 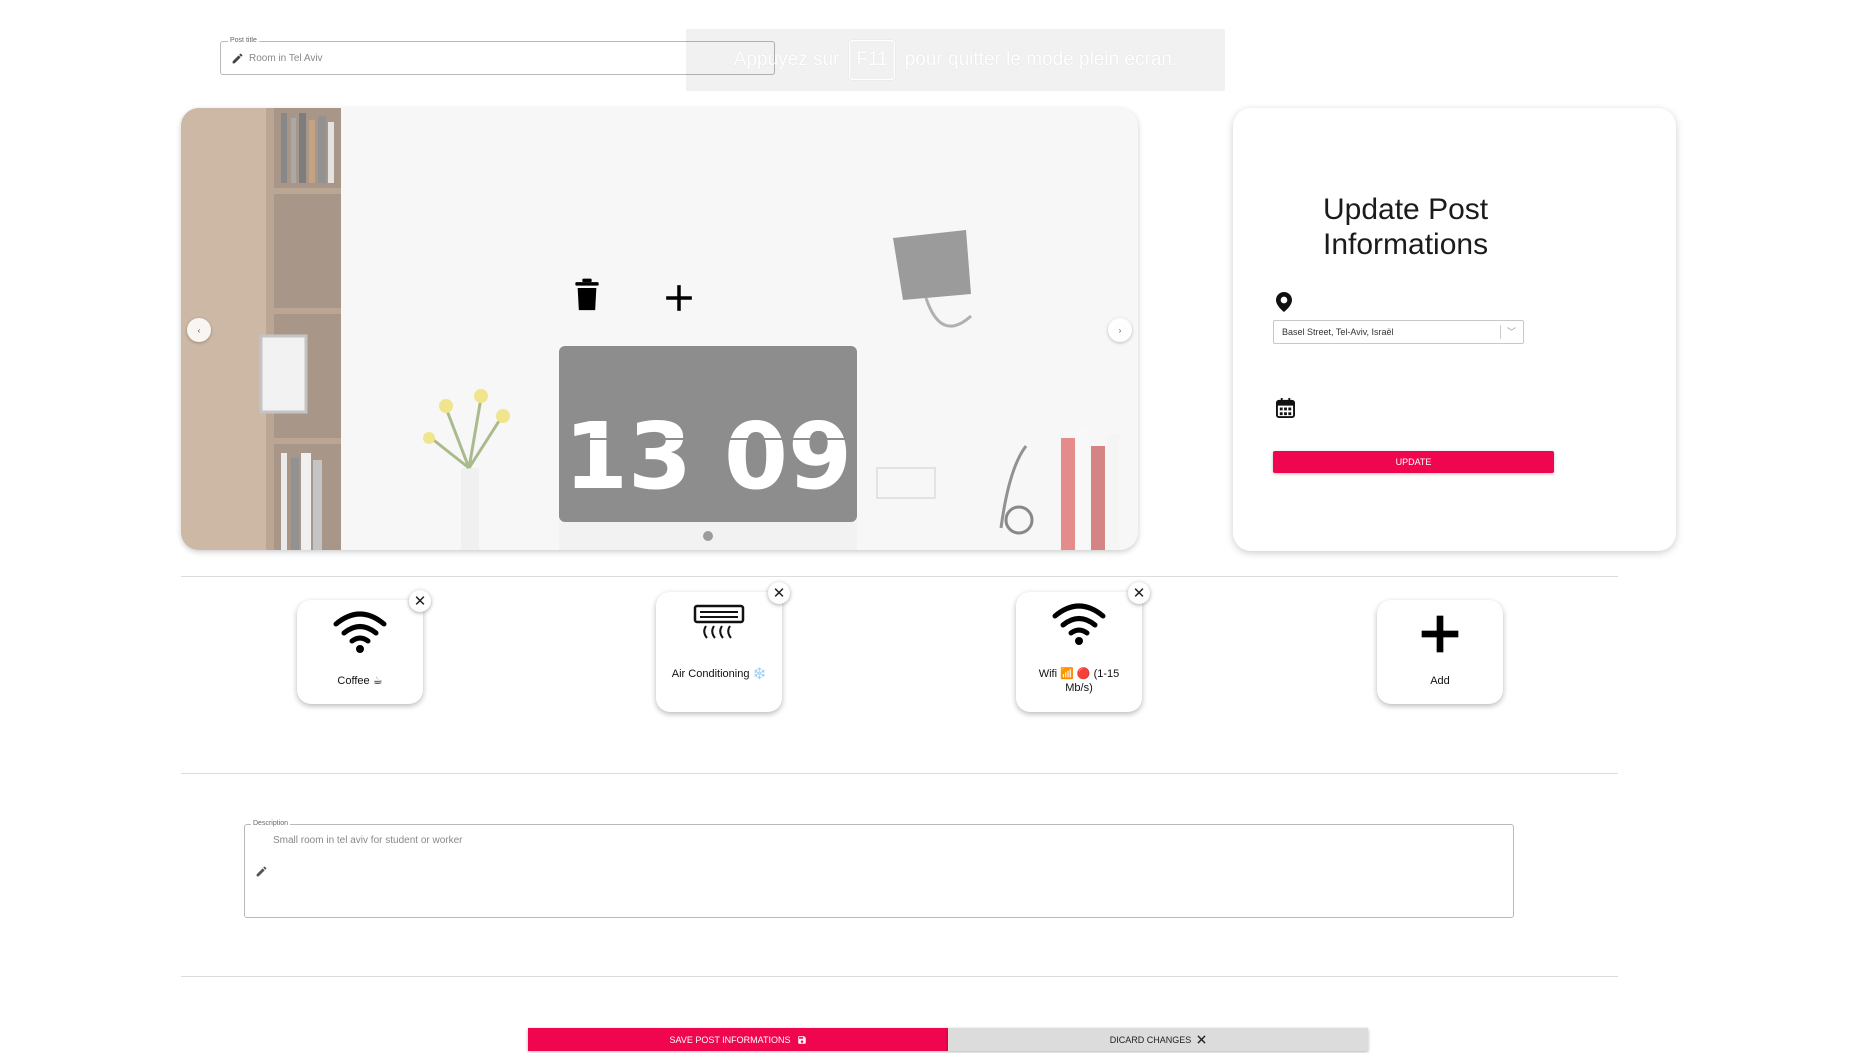 What do you see at coordinates (1284, 302) in the screenshot?
I see `location-pin-icon` at bounding box center [1284, 302].